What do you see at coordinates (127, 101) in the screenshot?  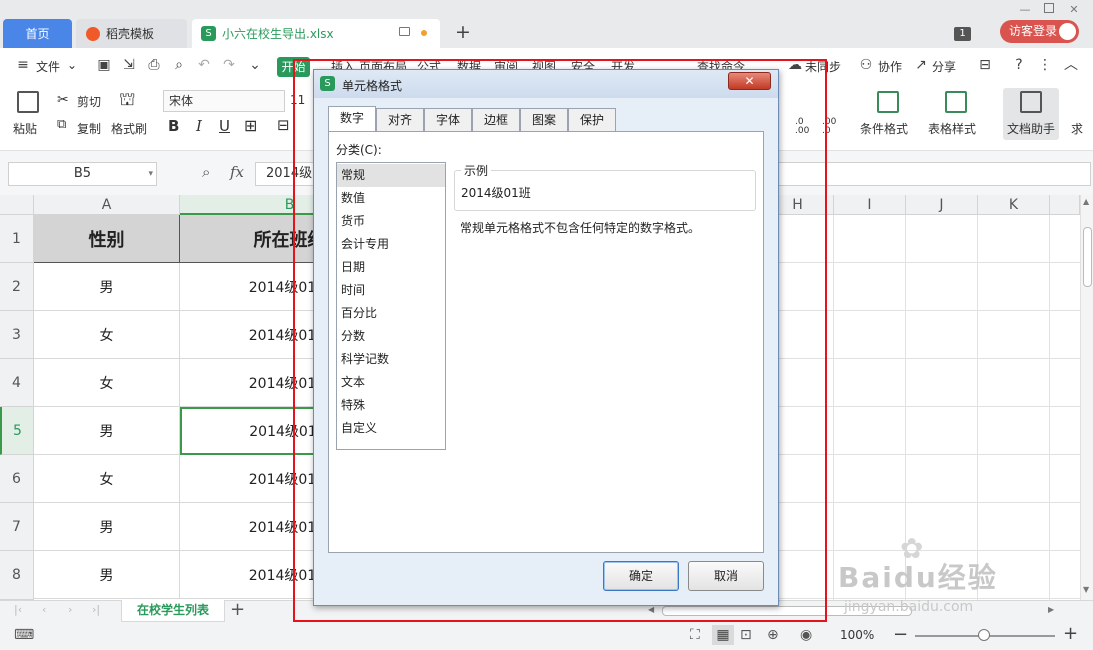 I see `format-painter-icon: ⛫` at bounding box center [127, 101].